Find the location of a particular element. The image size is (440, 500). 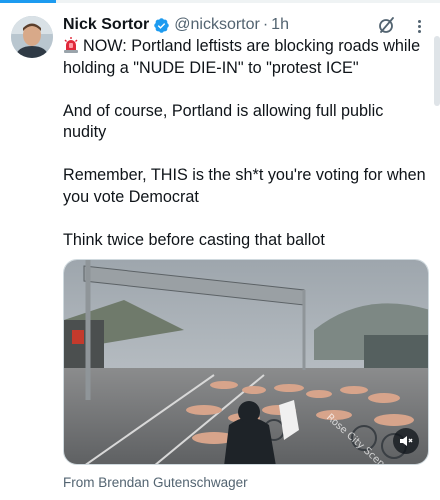

police-siren-emoji is located at coordinates (71, 45).